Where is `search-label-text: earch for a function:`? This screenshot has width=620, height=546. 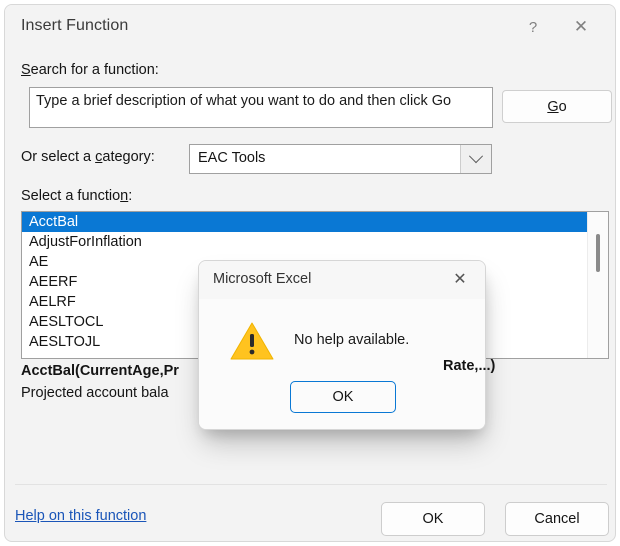
search-label-text: earch for a function: is located at coordinates (94, 70).